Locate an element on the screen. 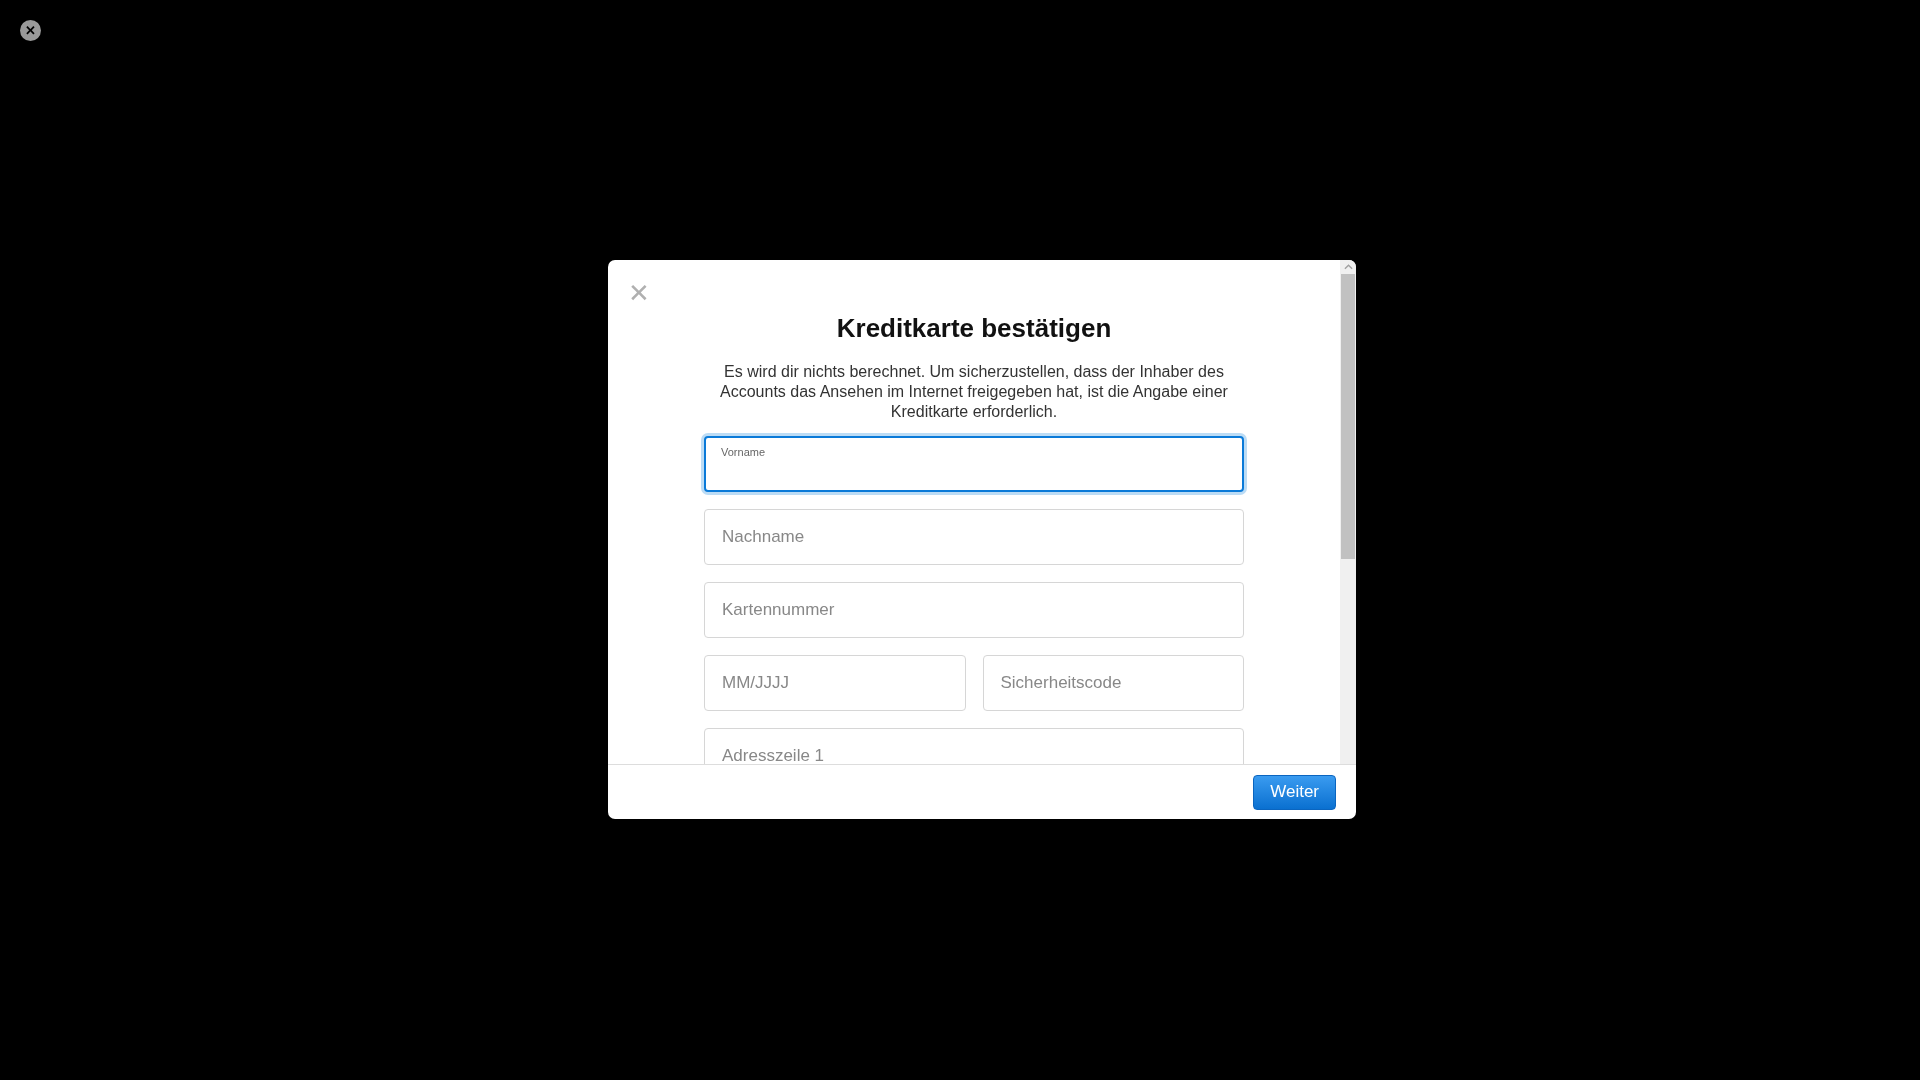 The height and width of the screenshot is (1080, 1920). input-field: Sicherheitscode is located at coordinates (1113, 683).